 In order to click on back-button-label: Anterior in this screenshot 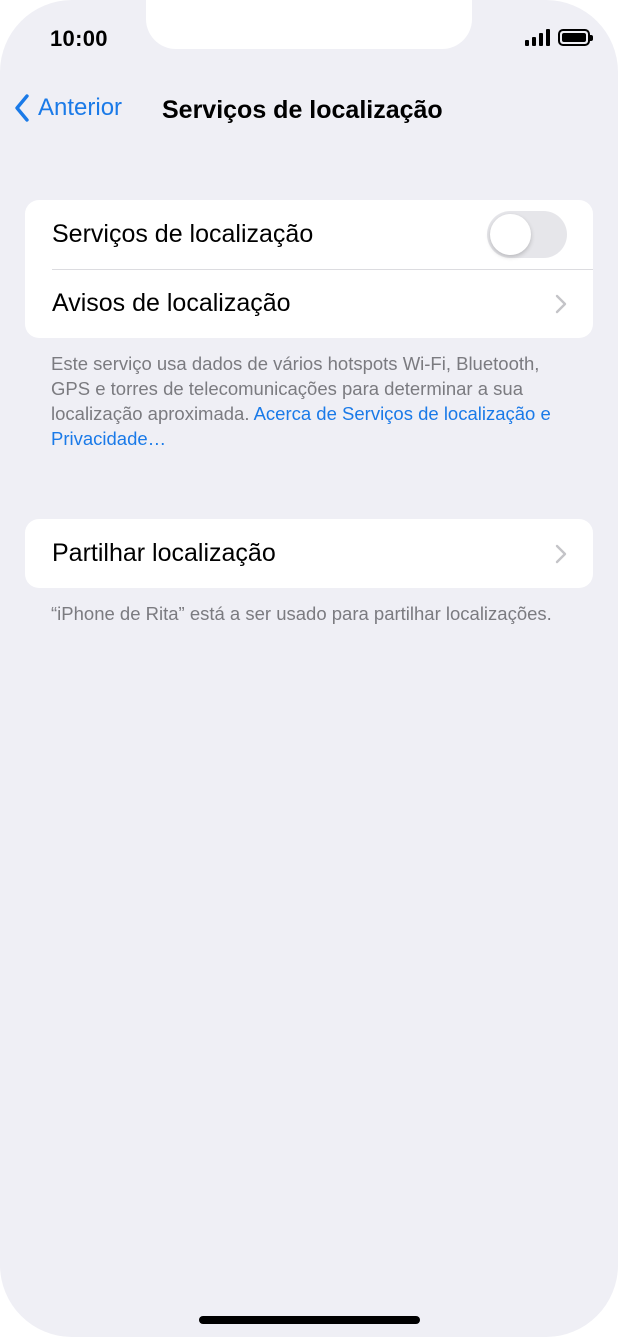, I will do `click(80, 107)`.